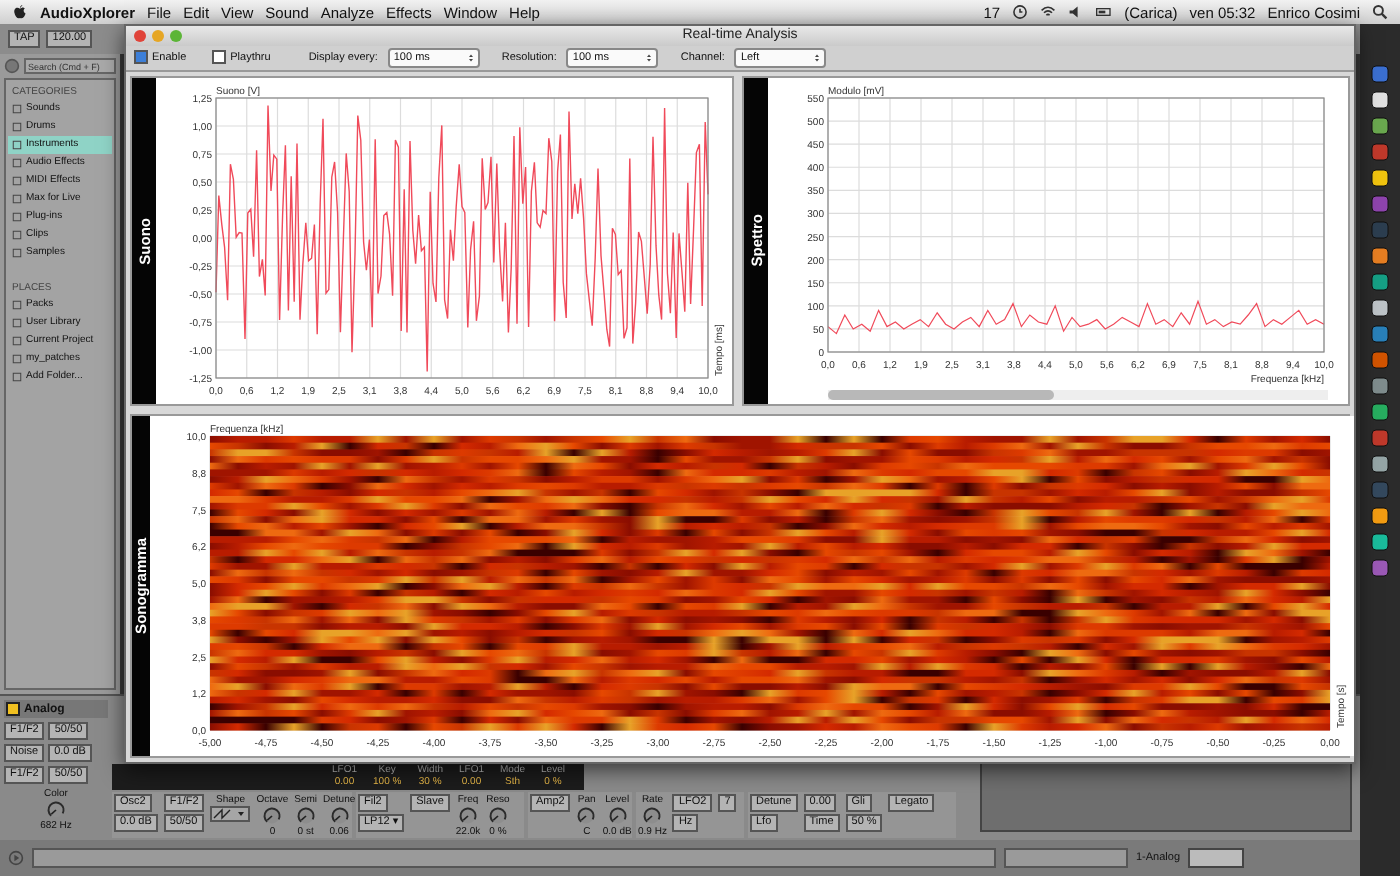  I want to click on search-icon, so click(1380, 12).